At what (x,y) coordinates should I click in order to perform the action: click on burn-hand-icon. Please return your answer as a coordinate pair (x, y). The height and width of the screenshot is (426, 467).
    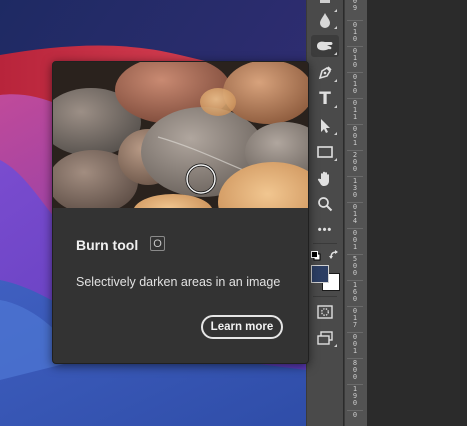
    Looking at the image, I should click on (325, 46).